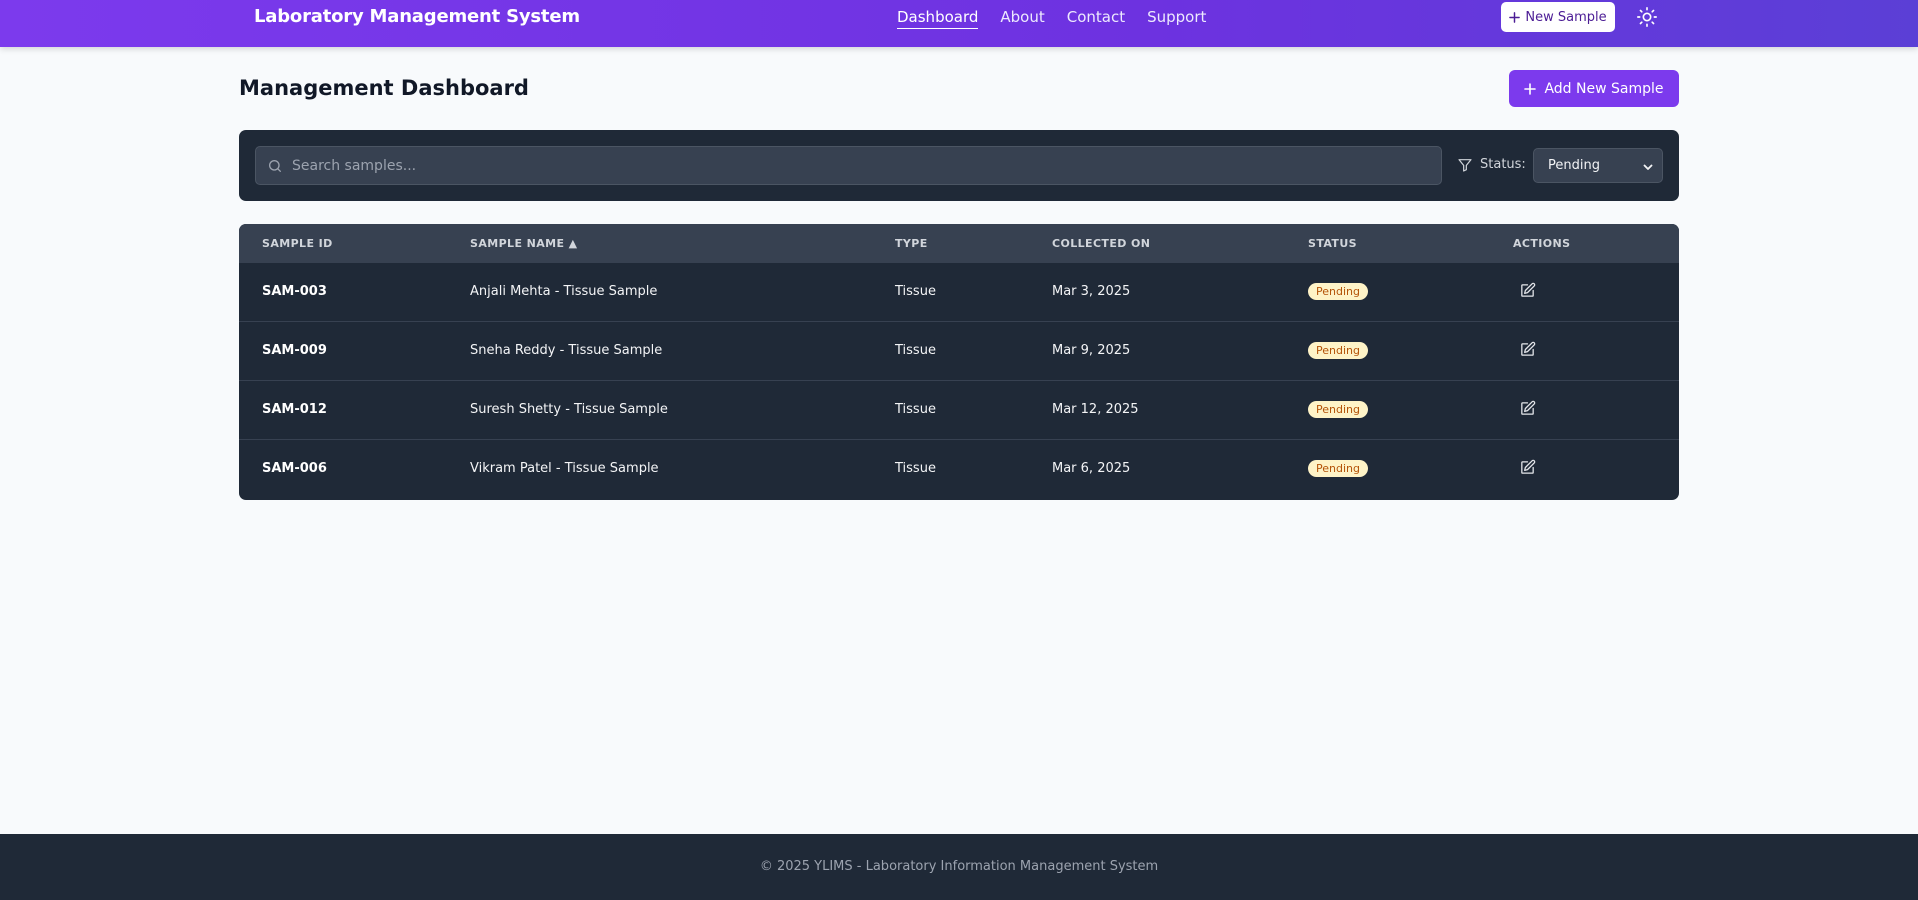 This screenshot has height=900, width=1918. What do you see at coordinates (564, 291) in the screenshot?
I see `sample-name-cell: Anjali Mehta - Tissue Sample` at bounding box center [564, 291].